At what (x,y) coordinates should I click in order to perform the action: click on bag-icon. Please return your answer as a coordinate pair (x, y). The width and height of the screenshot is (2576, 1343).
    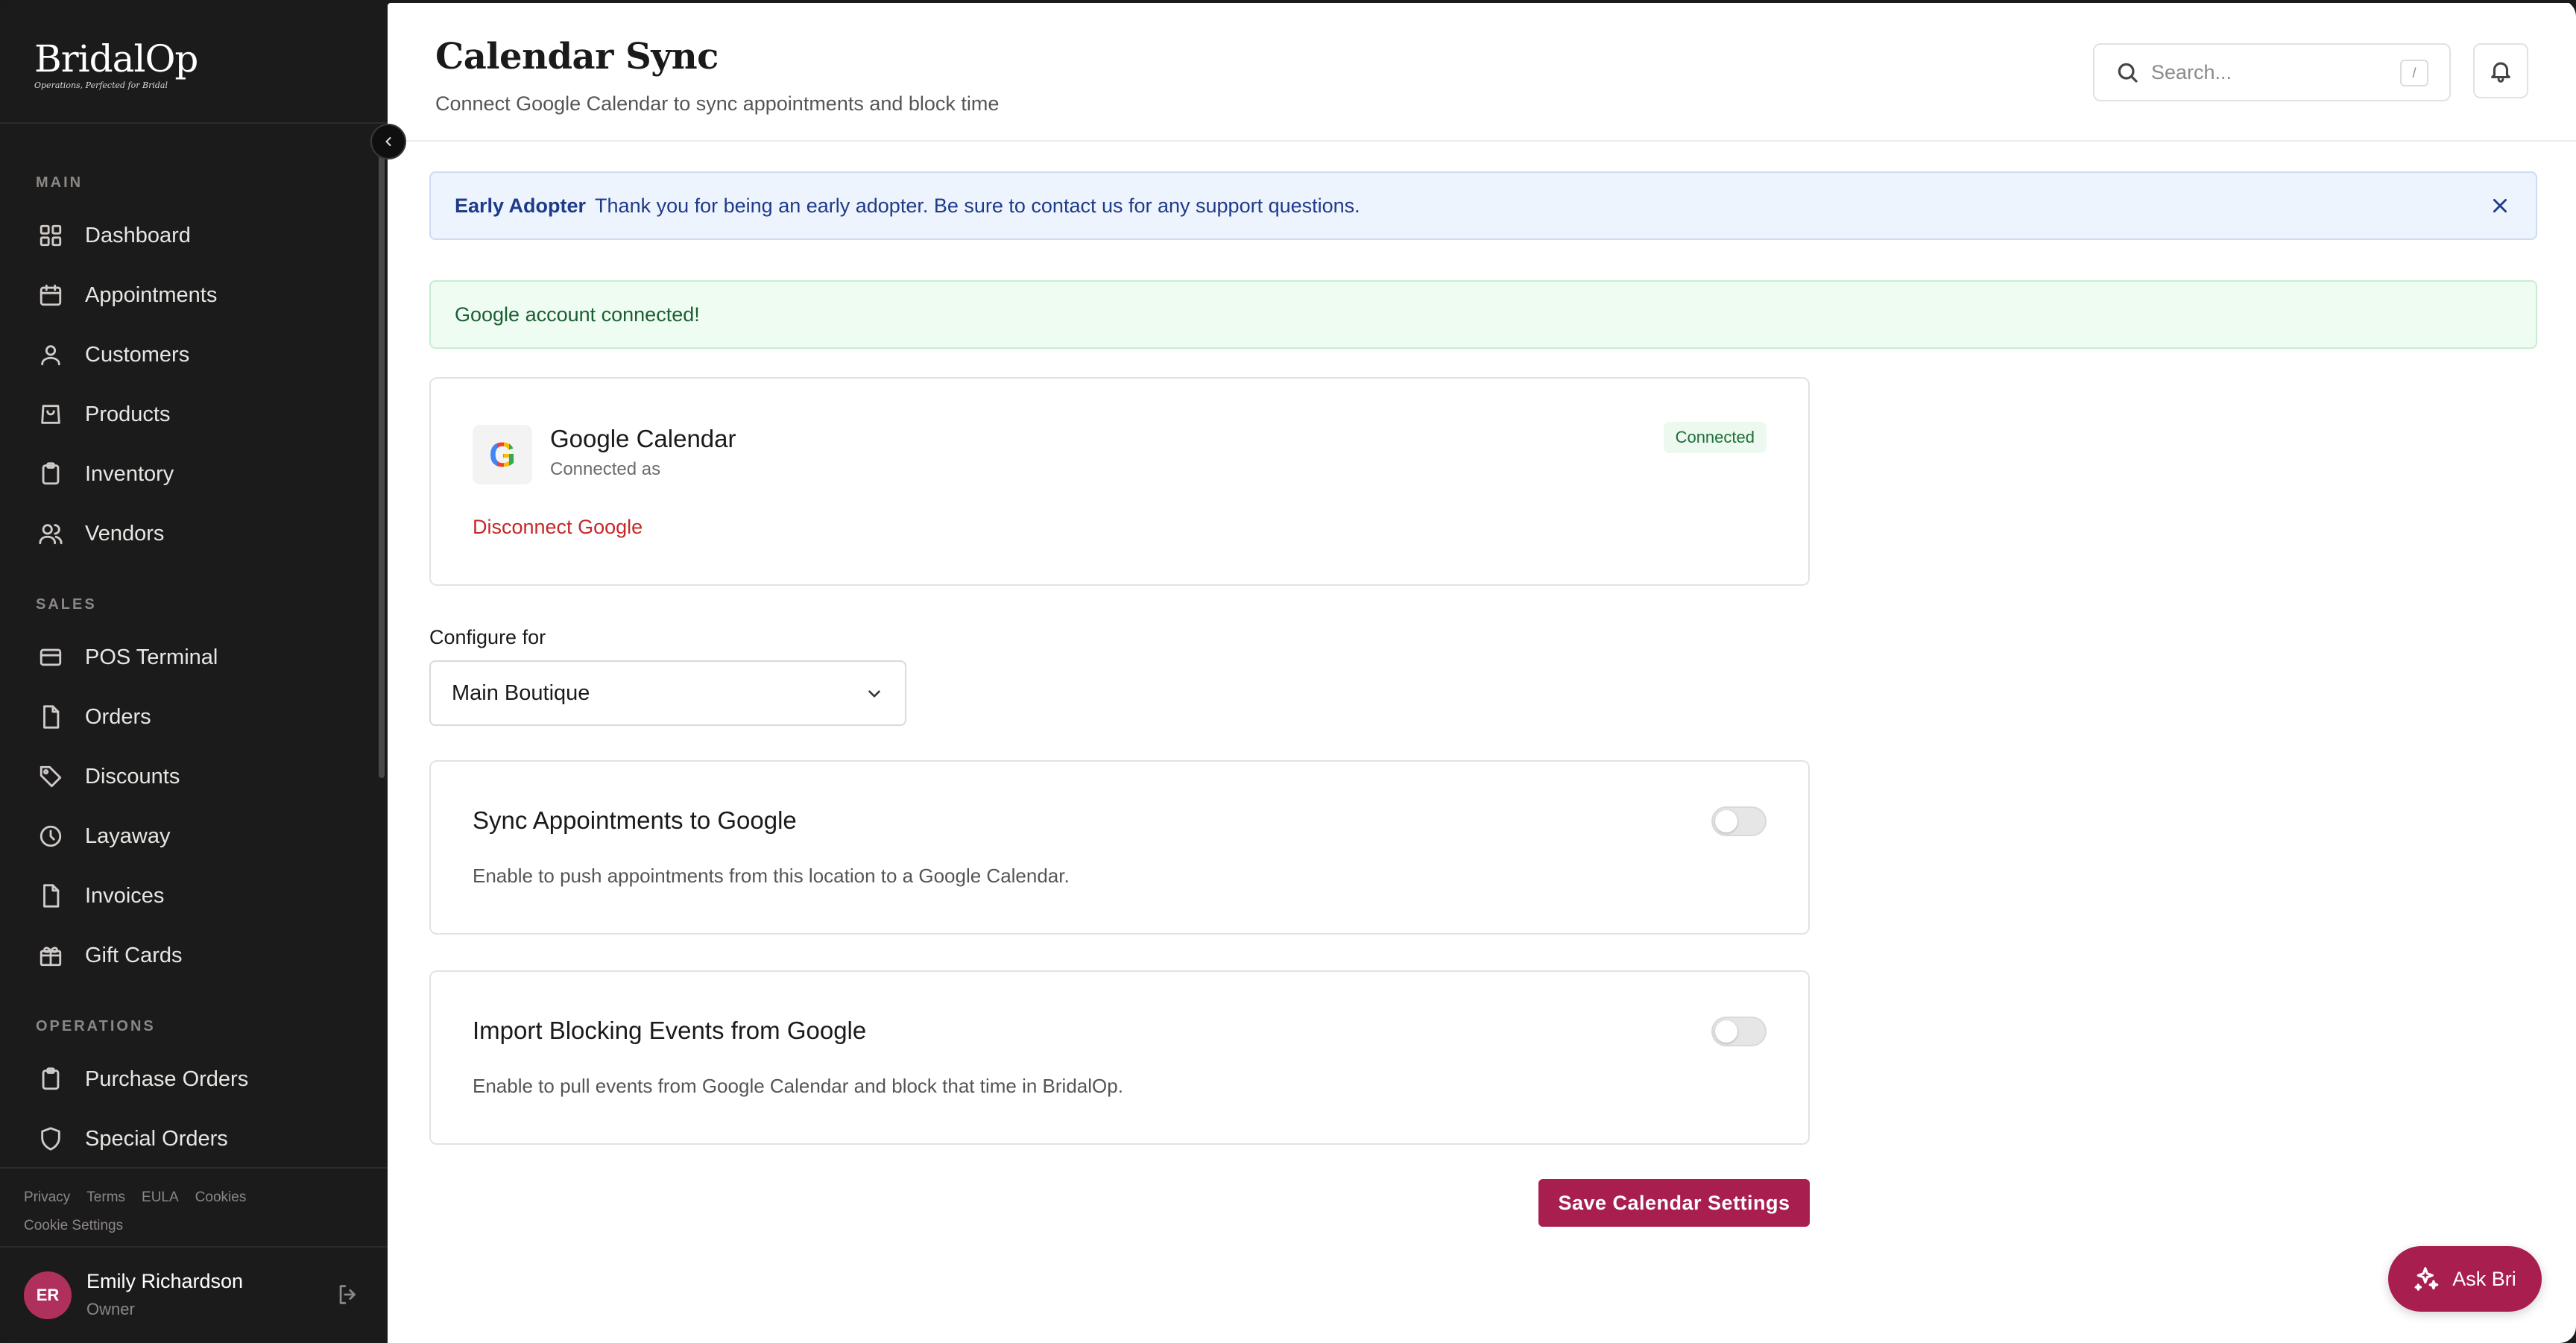
    Looking at the image, I should click on (51, 414).